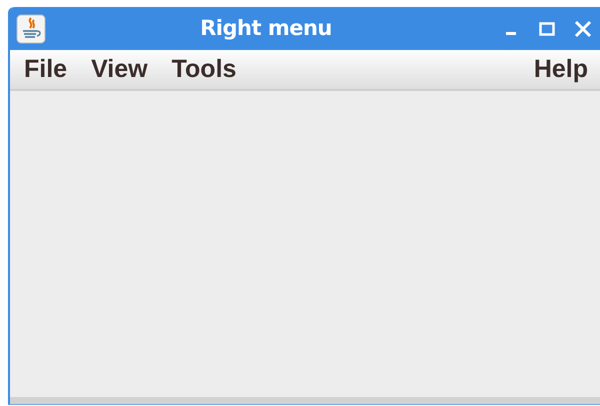  Describe the element at coordinates (123, 69) in the screenshot. I see `menu-item: View` at that location.